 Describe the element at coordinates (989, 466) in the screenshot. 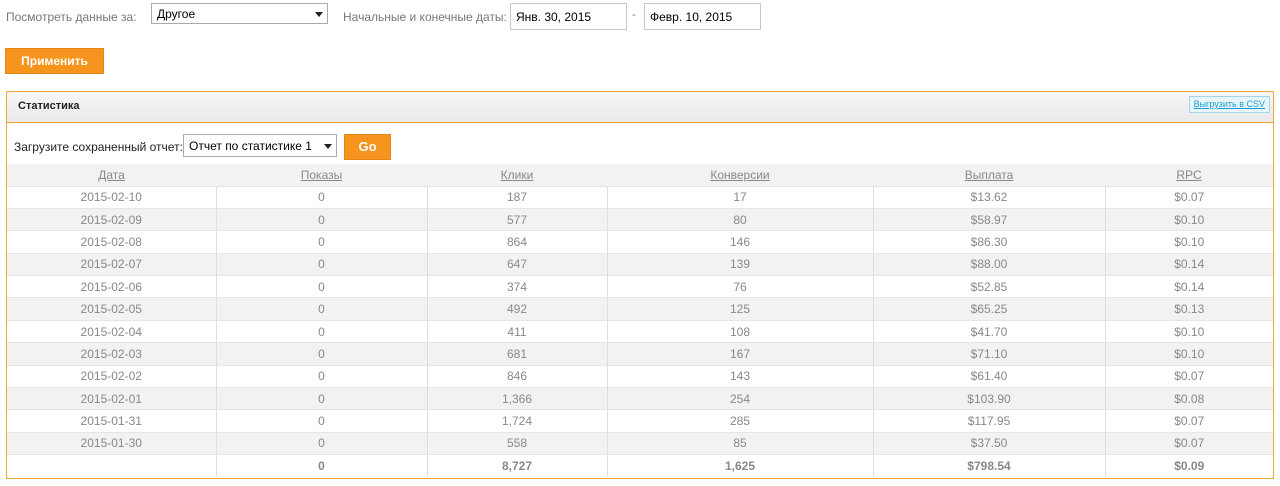

I see `total-cell-payout: $798.54` at that location.